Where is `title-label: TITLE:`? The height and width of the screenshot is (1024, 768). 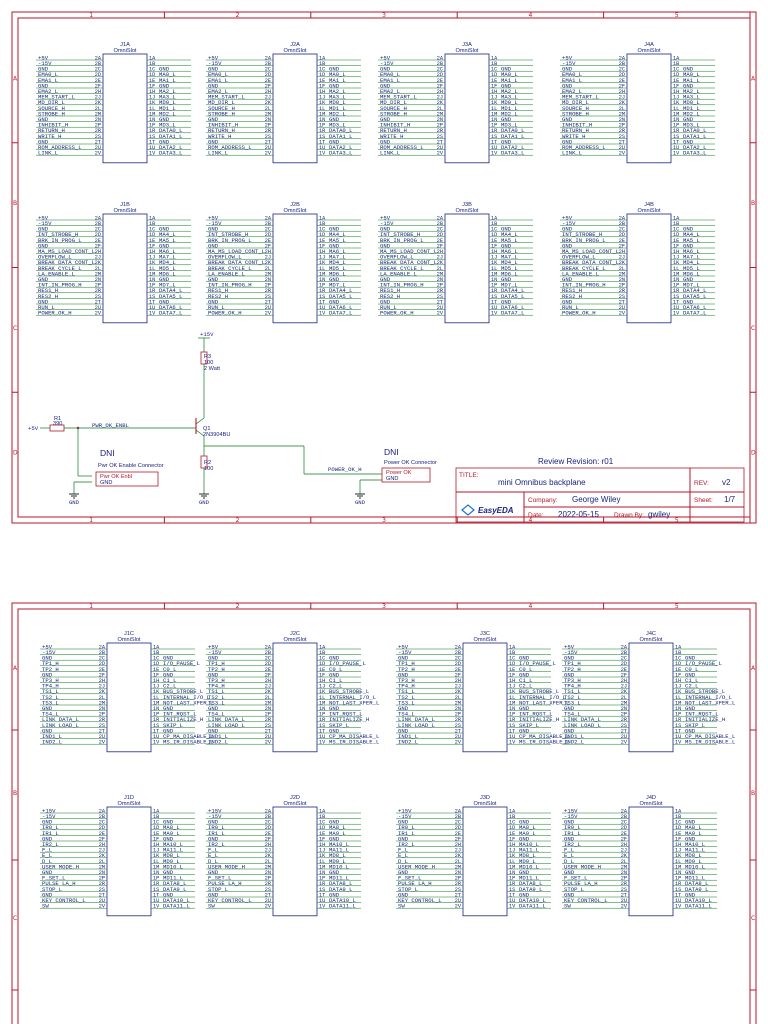
title-label: TITLE: is located at coordinates (469, 475).